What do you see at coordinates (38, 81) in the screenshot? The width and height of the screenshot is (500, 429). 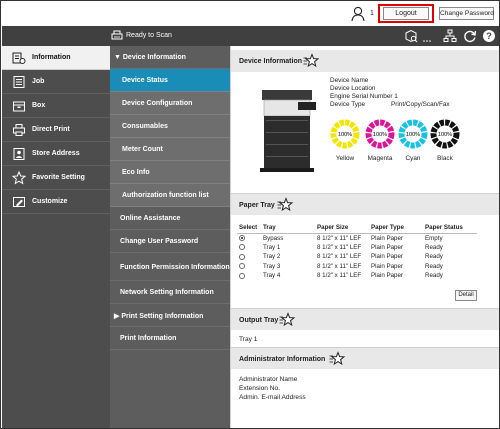 I see `left-nav-label: Job` at bounding box center [38, 81].